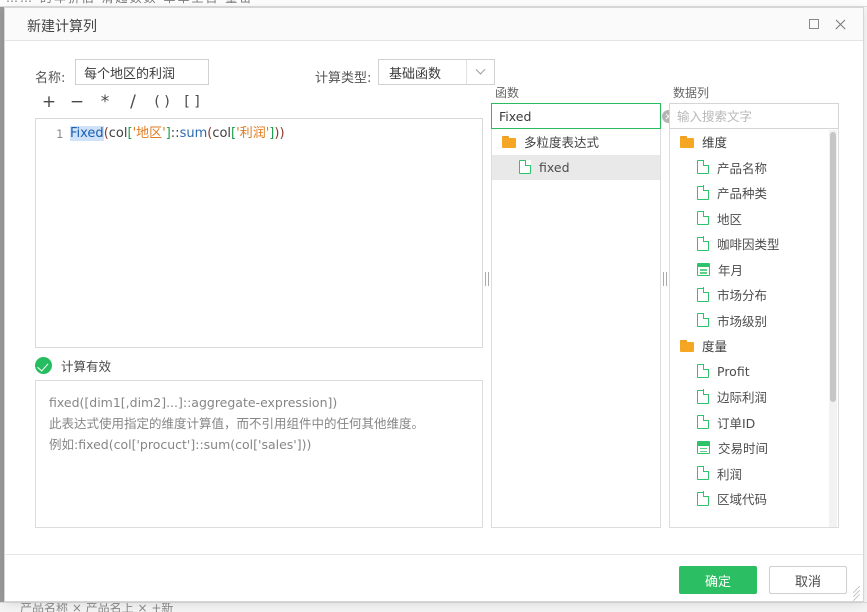 Image resolution: width=867 pixels, height=612 pixels. I want to click on name-input, so click(142, 72).